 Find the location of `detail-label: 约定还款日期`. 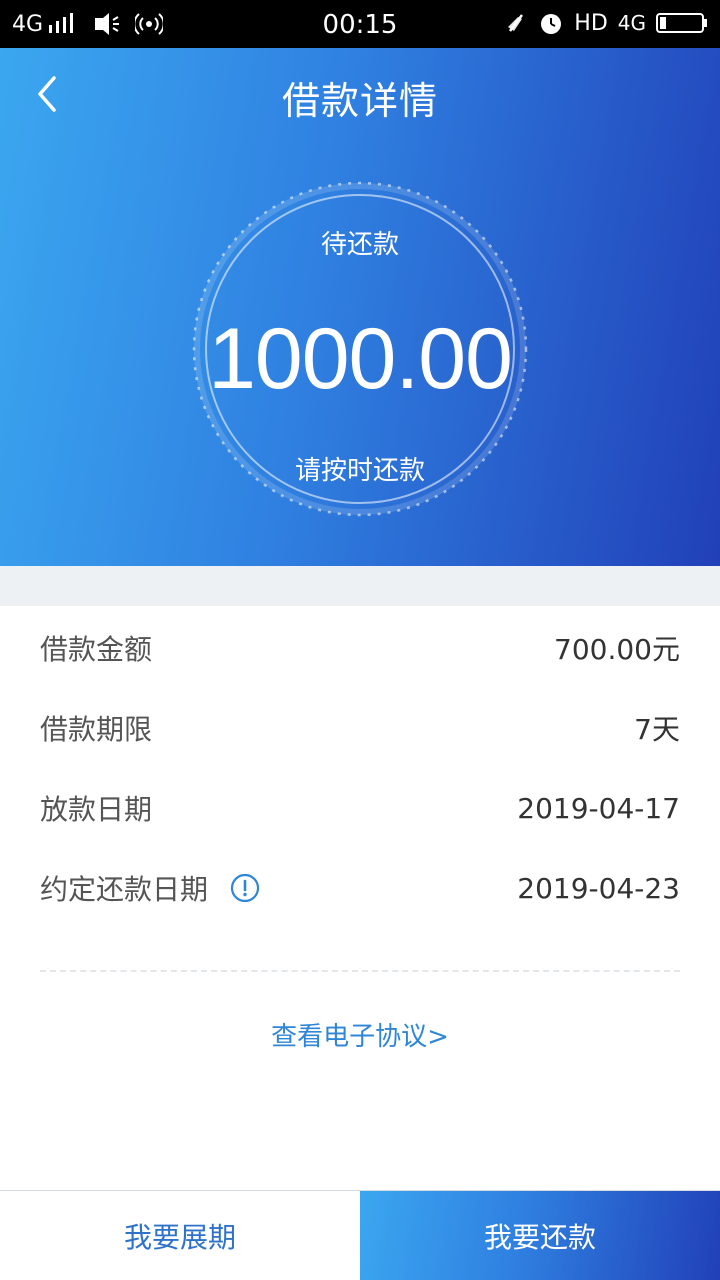

detail-label: 约定还款日期 is located at coordinates (124, 889).